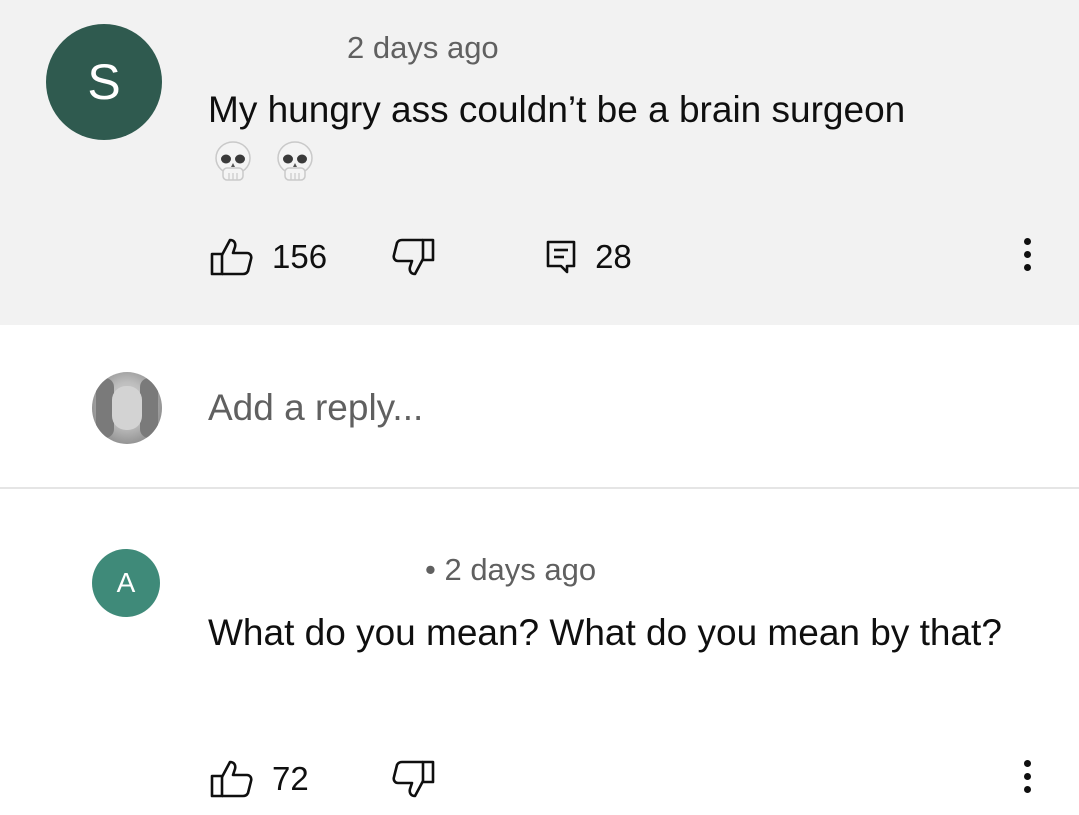 This screenshot has width=1079, height=815. I want to click on comment-actions: 156 28, so click(421, 257).